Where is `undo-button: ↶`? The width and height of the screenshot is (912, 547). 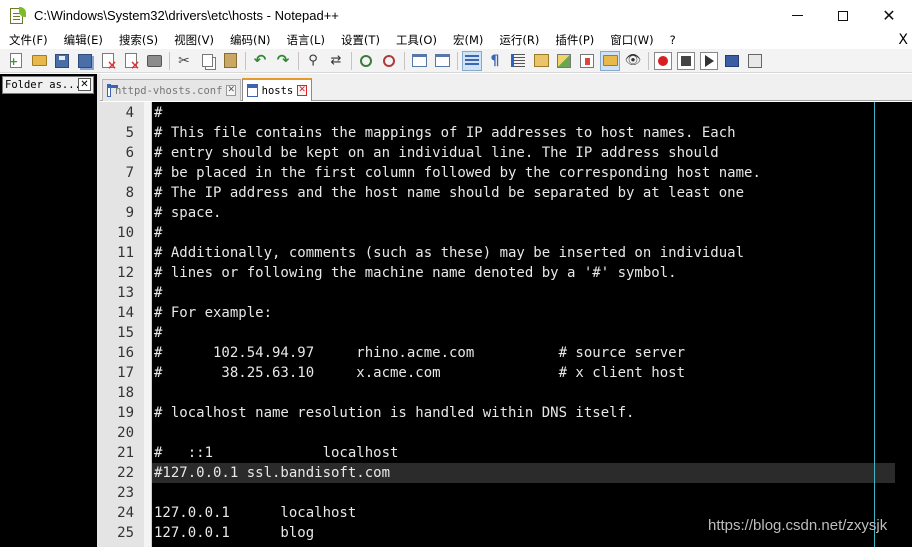 undo-button: ↶ is located at coordinates (260, 61).